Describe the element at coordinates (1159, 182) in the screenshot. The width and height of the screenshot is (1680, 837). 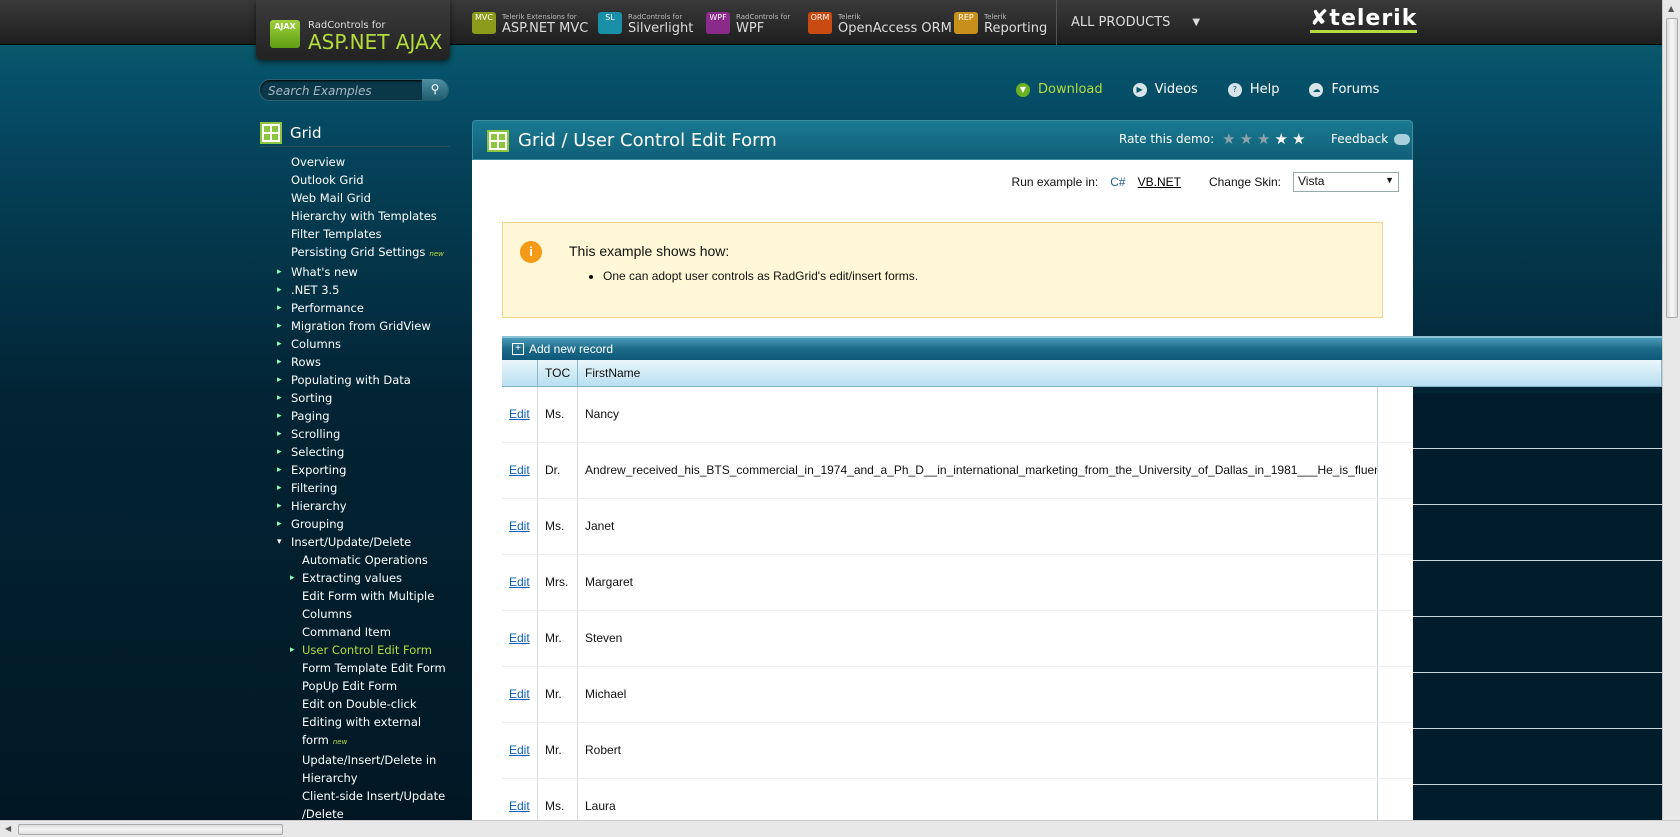
I see `lang-vb-link: VB.NET` at that location.